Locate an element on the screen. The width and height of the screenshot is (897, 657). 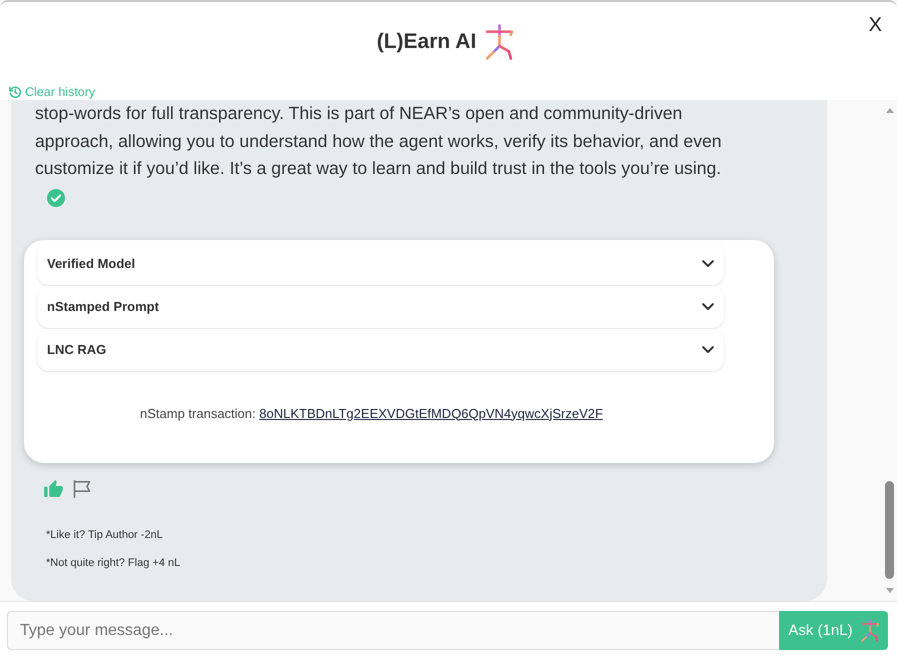
footnote-text: *Like it? Tip Author -2nL is located at coordinates (104, 535).